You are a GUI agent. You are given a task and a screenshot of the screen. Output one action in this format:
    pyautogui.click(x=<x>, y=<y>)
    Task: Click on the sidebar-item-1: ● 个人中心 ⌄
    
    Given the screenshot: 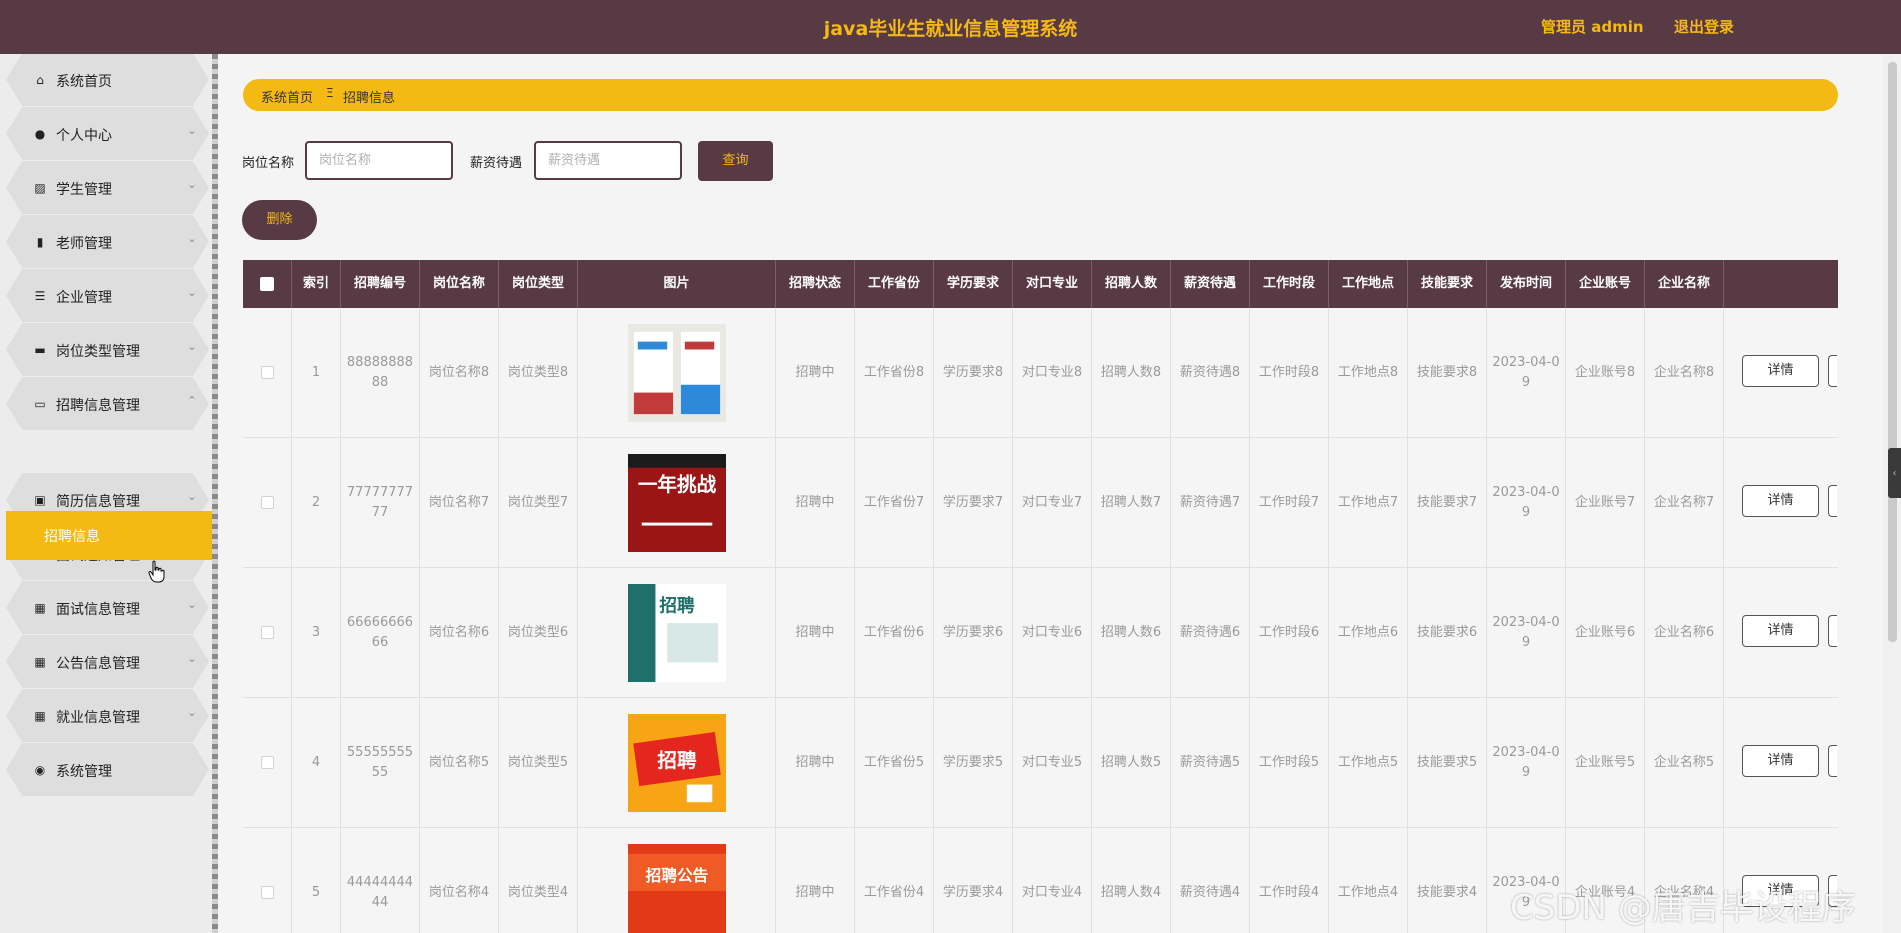 What is the action you would take?
    pyautogui.click(x=107, y=133)
    